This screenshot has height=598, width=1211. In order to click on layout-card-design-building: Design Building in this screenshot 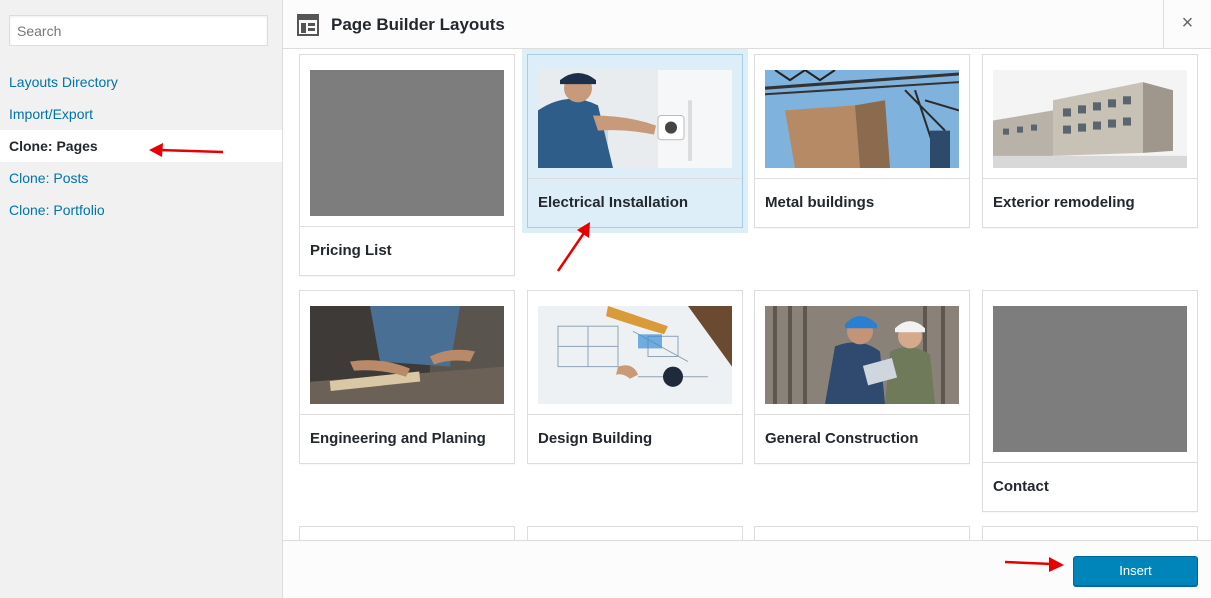, I will do `click(635, 377)`.